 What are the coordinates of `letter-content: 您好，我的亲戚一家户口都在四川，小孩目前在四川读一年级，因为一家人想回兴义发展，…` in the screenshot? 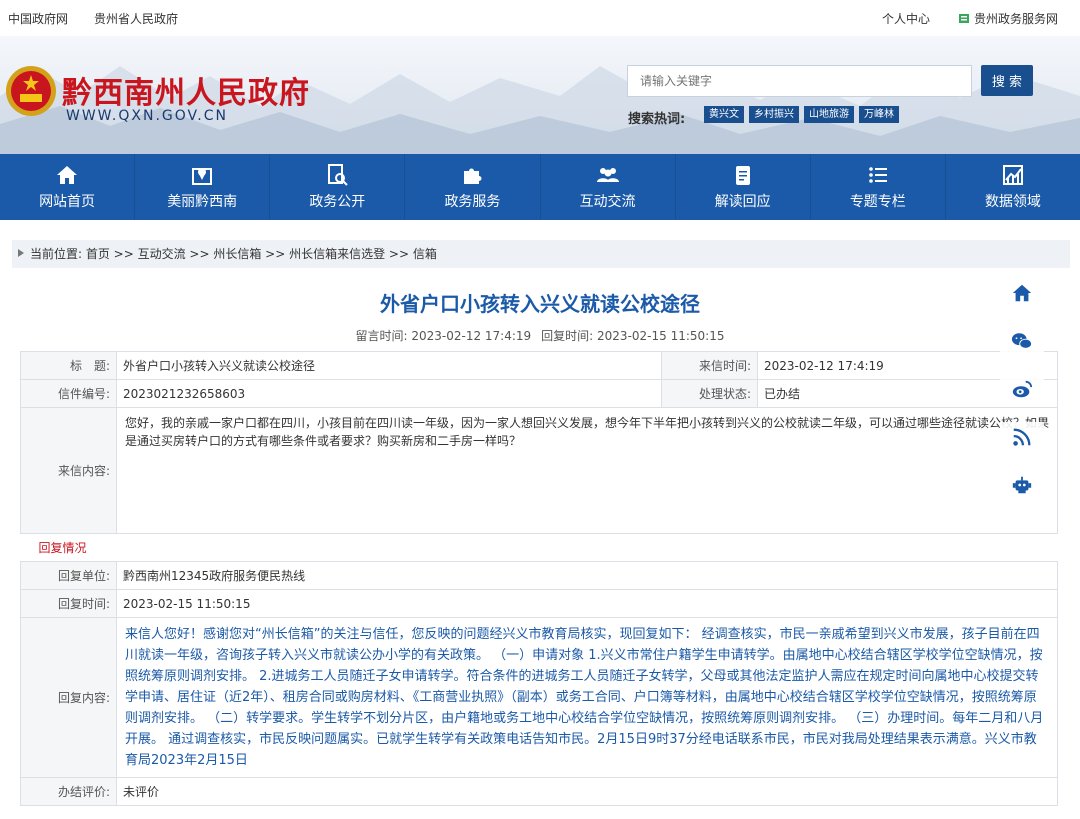 It's located at (587, 470).